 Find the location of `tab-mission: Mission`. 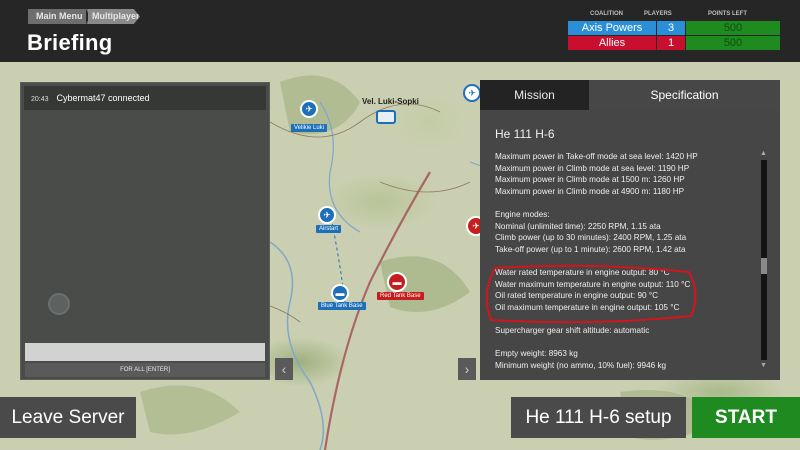

tab-mission: Mission is located at coordinates (534, 95).